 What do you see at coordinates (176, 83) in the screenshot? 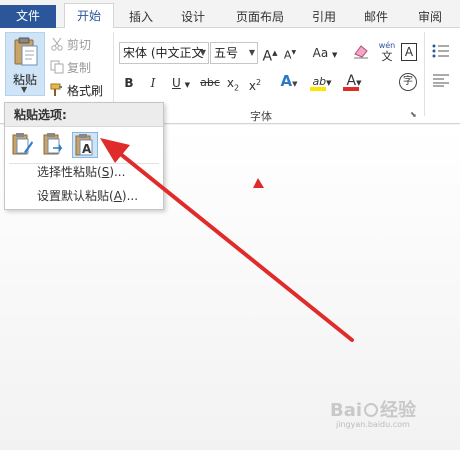
I see `underline-glyph: U` at bounding box center [176, 83].